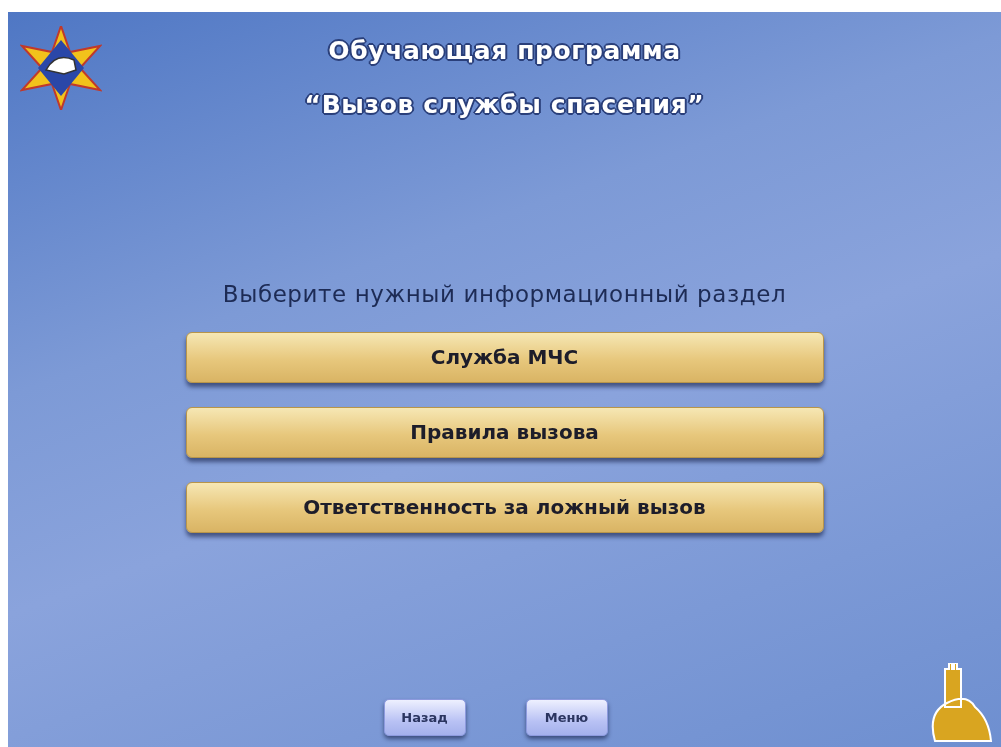  I want to click on title-line: “Вызов службы спасения”, so click(504, 104).